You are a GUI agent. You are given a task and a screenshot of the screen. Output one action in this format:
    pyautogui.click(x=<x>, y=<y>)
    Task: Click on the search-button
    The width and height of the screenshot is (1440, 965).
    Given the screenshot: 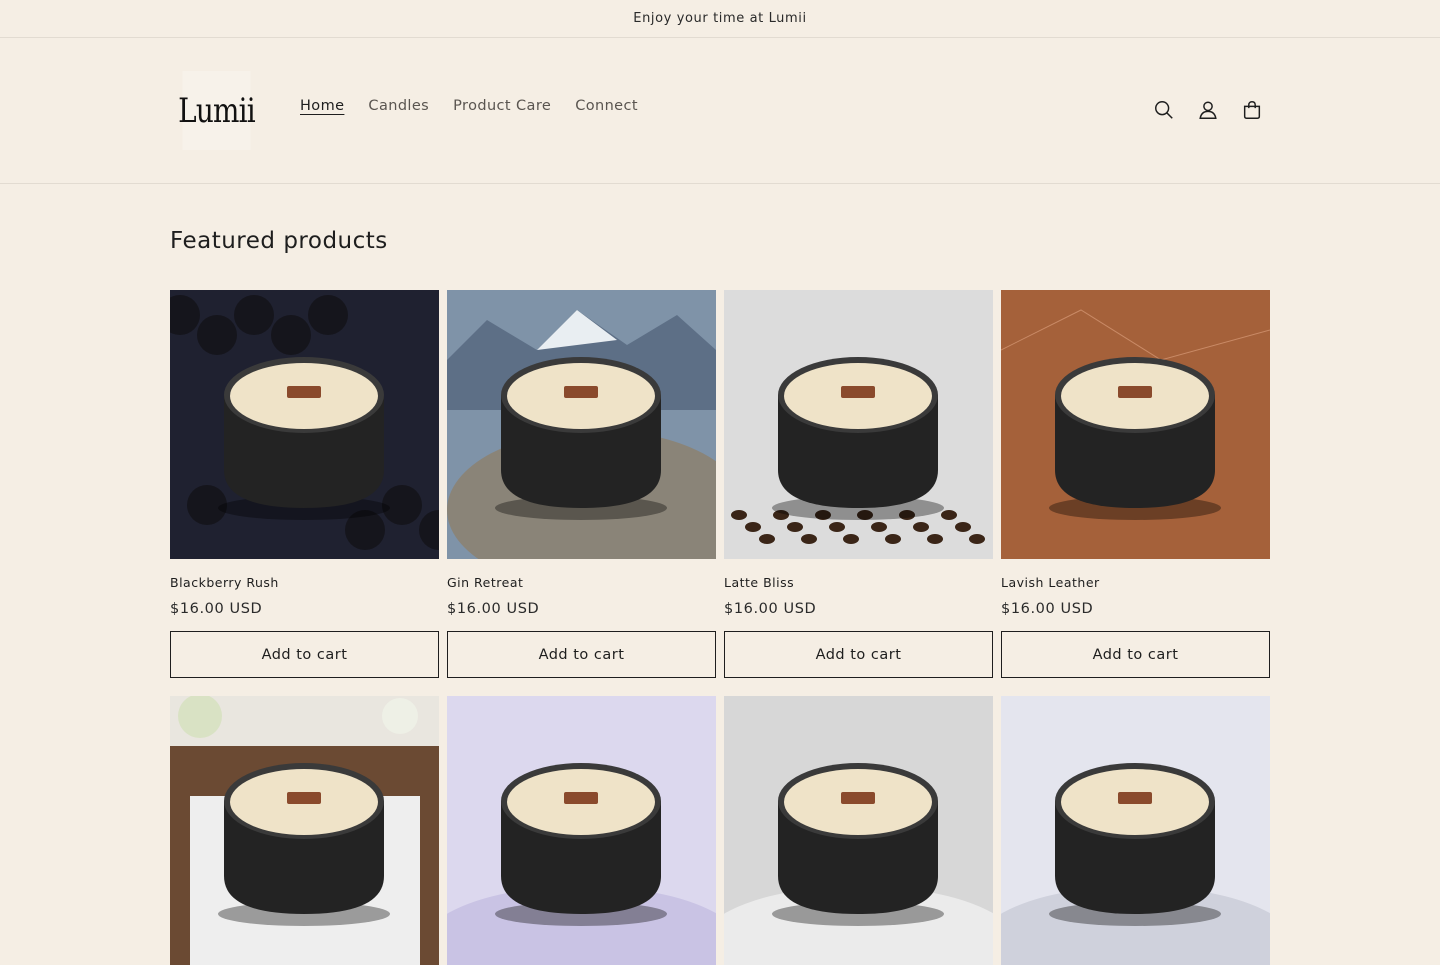 What is the action you would take?
    pyautogui.click(x=1164, y=110)
    